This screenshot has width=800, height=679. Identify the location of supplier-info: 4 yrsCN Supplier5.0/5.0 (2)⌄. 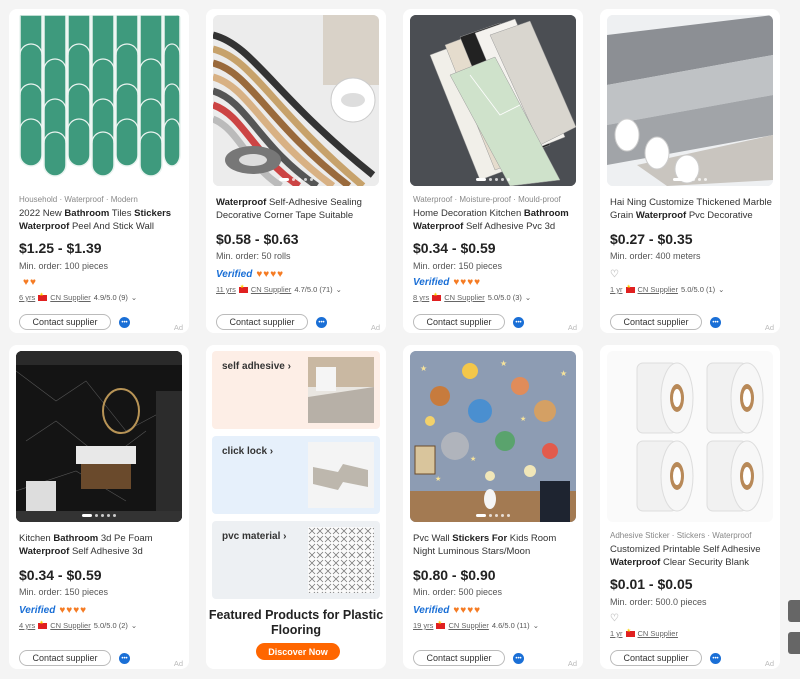
(78, 625).